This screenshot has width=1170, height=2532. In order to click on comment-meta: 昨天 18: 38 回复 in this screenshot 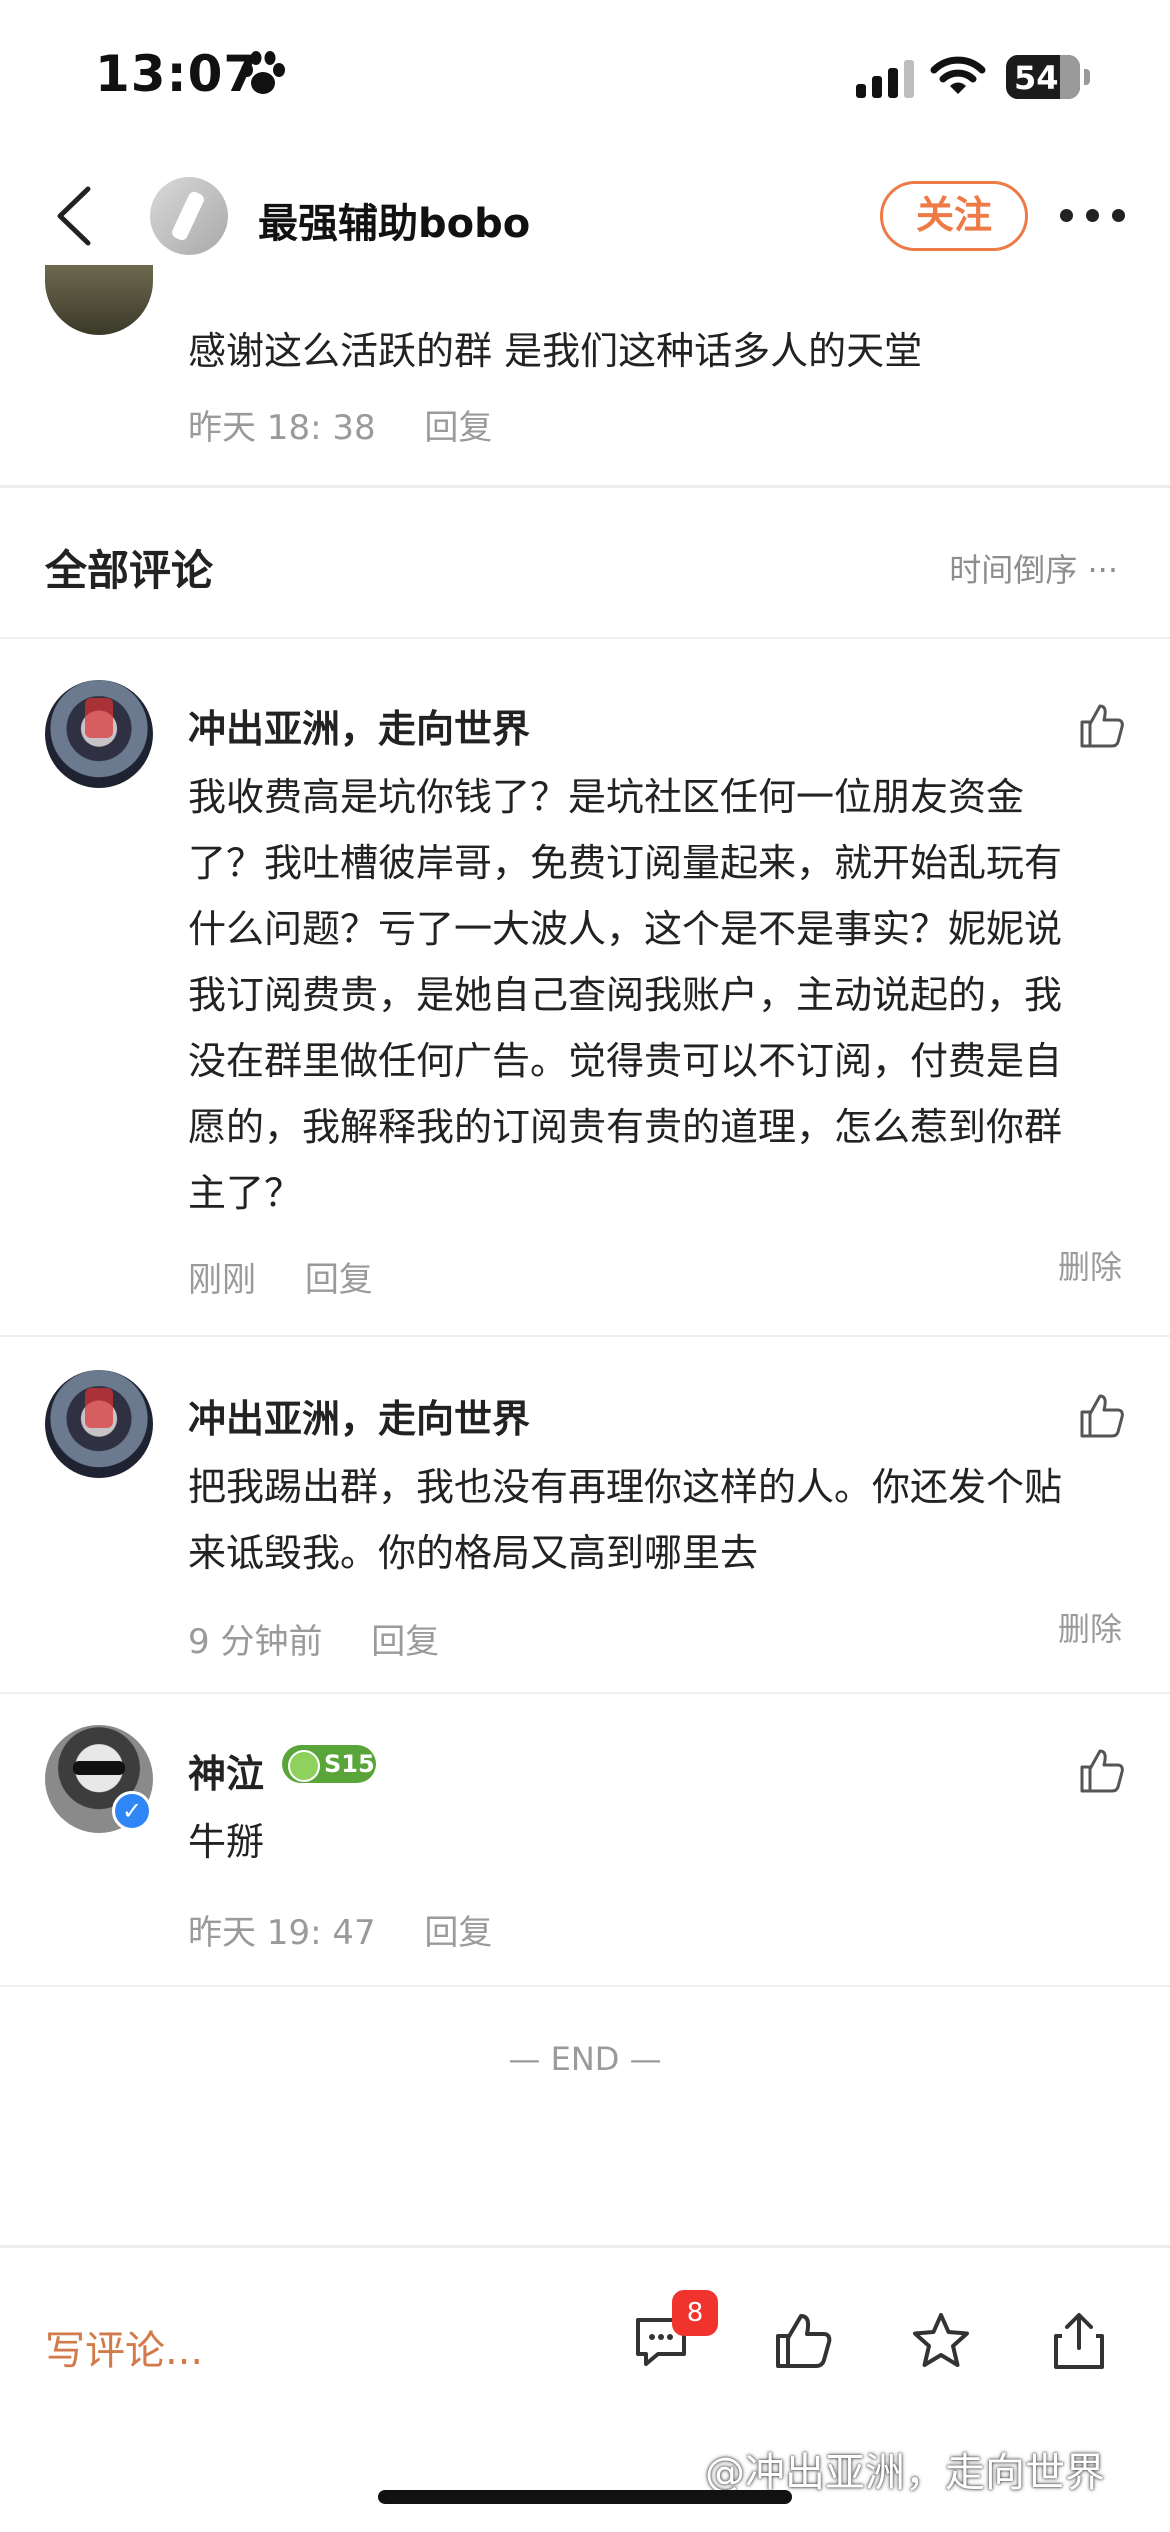, I will do `click(340, 424)`.